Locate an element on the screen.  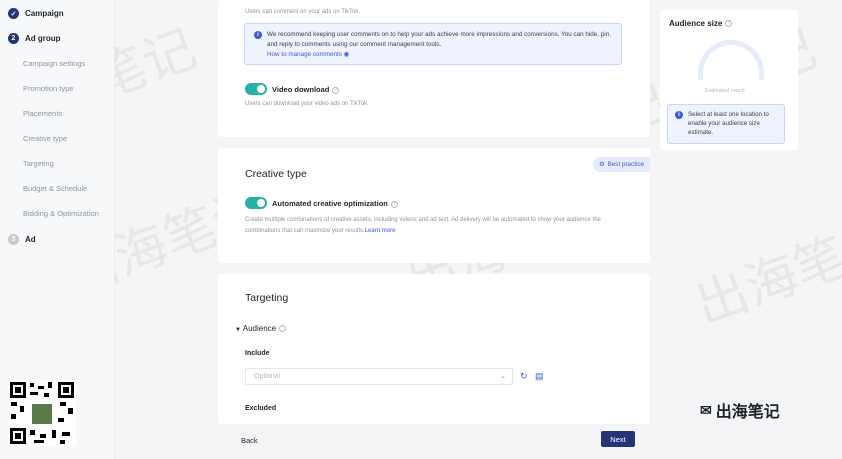
substep-promotion-type: Promotion type is located at coordinates (48, 88).